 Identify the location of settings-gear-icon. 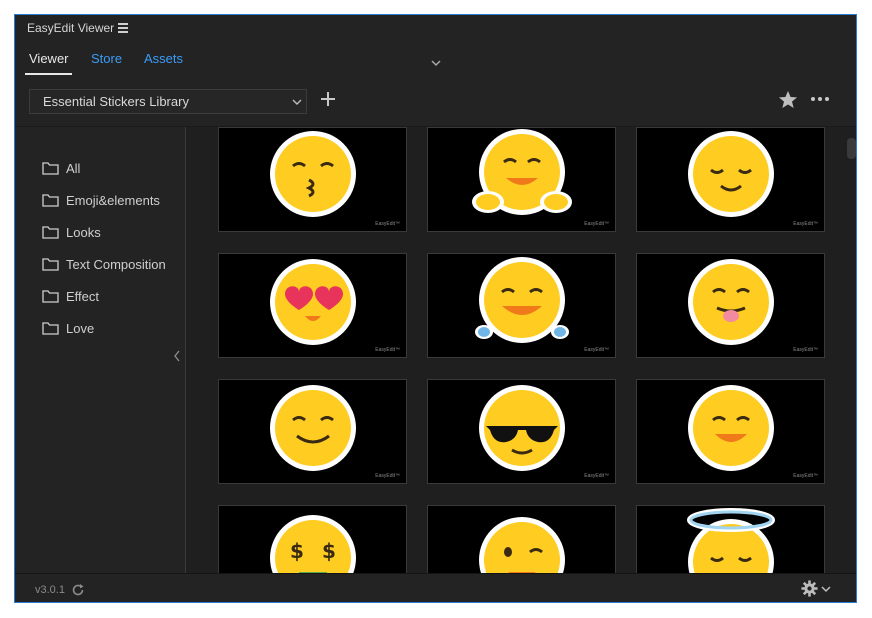
(809, 588).